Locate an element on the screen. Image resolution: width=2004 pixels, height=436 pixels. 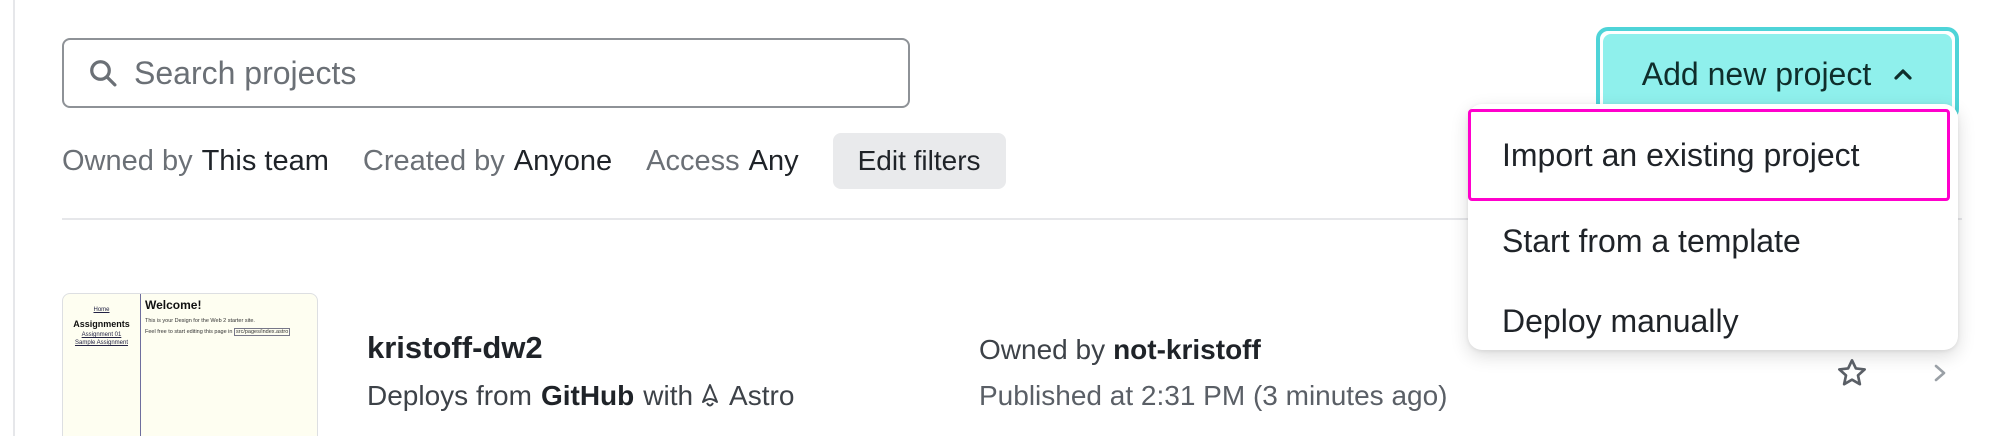
project-deploy-info: Deploys from GitHub with Astro is located at coordinates (580, 396).